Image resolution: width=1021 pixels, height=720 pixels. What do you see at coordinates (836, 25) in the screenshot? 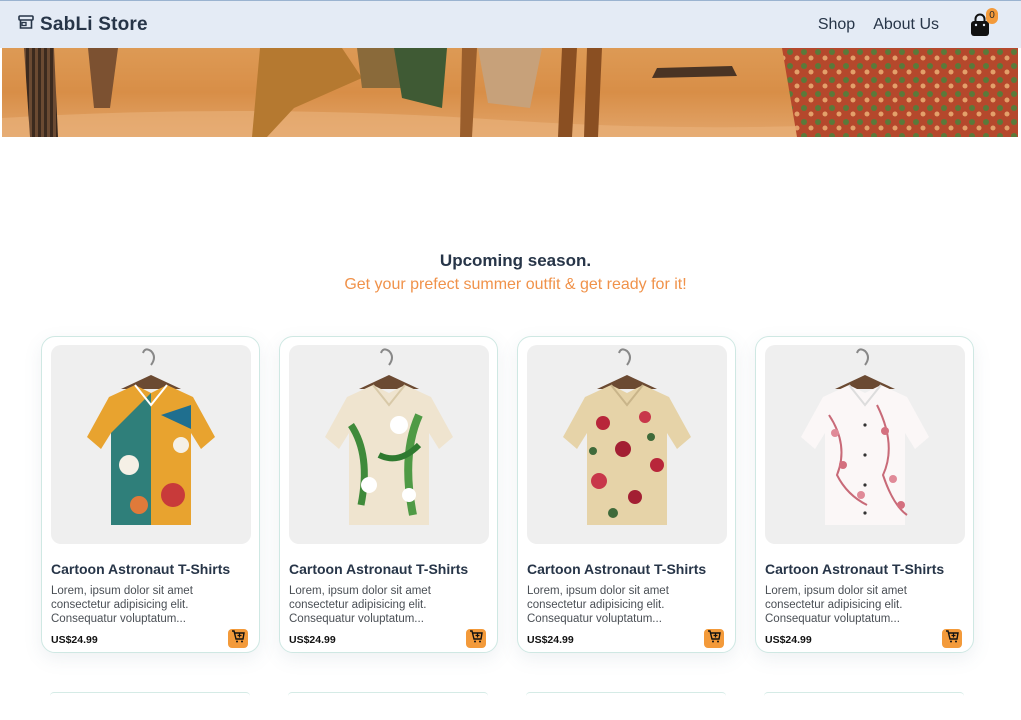
I see `nav-link-shop: Shop` at bounding box center [836, 25].